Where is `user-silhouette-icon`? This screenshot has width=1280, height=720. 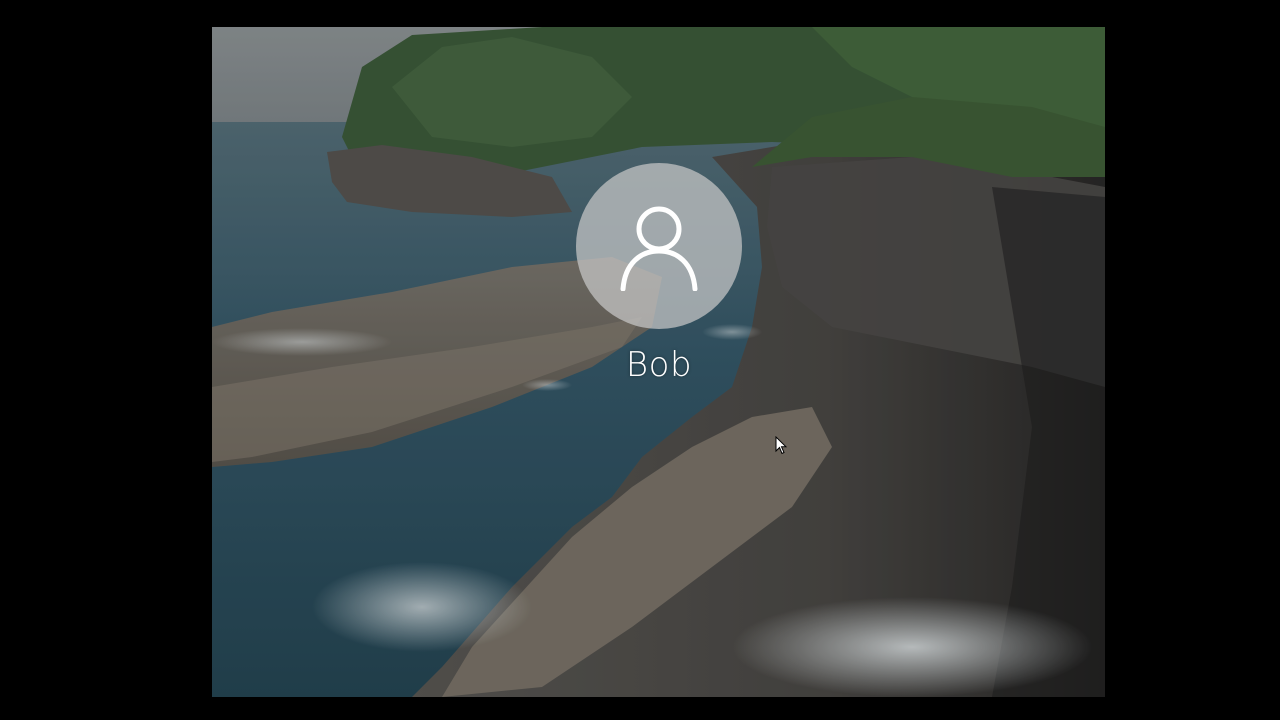
user-silhouette-icon is located at coordinates (659, 248).